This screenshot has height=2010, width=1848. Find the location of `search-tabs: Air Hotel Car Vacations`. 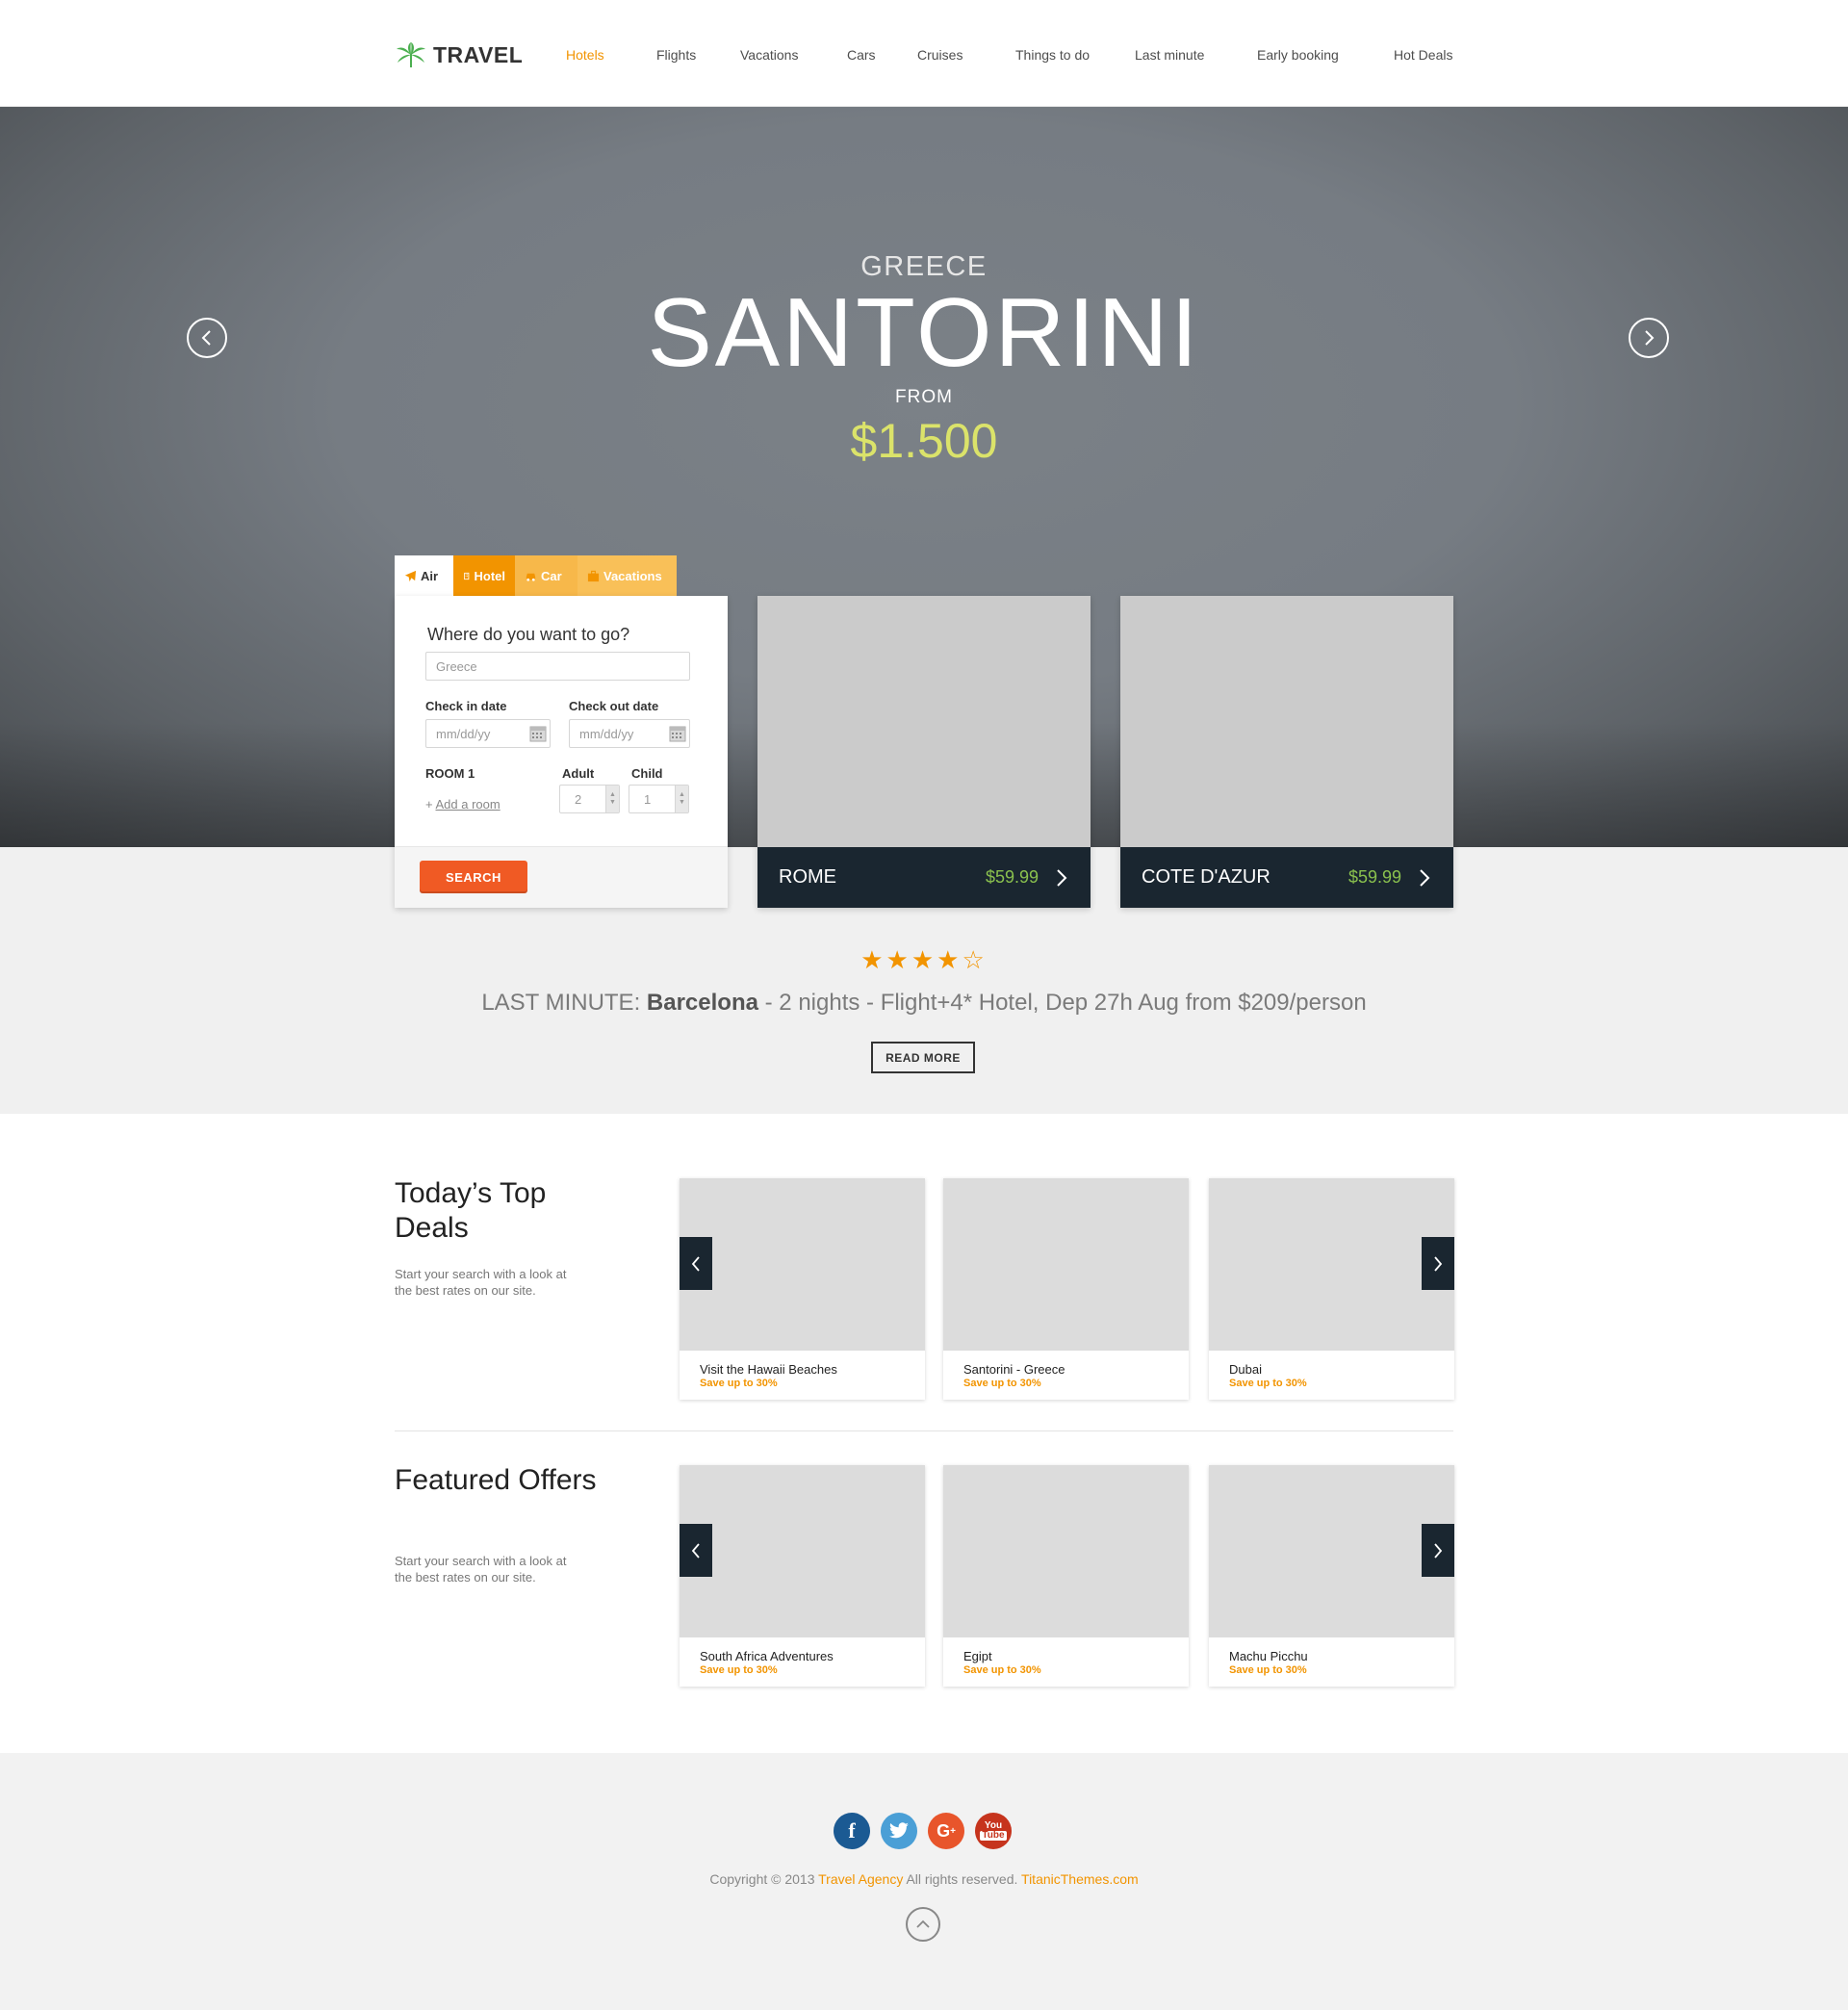

search-tabs: Air Hotel Car Vacations is located at coordinates (536, 575).